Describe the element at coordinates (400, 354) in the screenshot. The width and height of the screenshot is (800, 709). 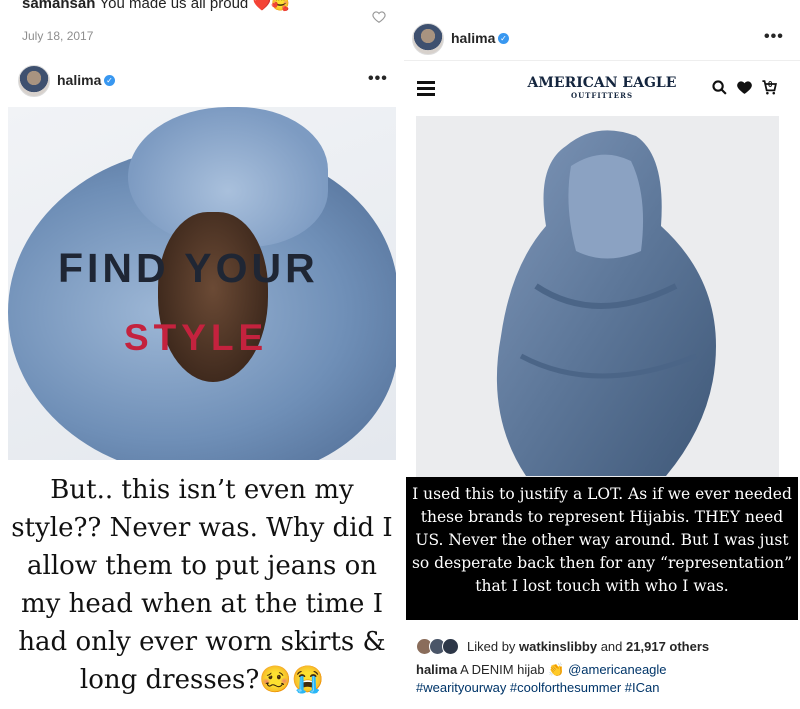
I see `divider` at that location.